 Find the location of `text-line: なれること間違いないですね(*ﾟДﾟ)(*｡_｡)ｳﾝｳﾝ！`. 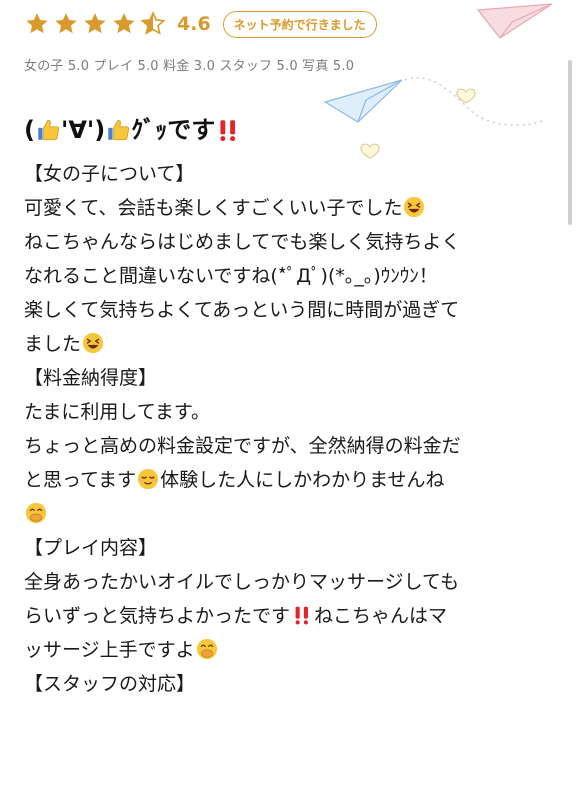

text-line: なれること間違いないですね(*ﾟДﾟ)(*｡_｡)ｳﾝｳﾝ！ is located at coordinates (231, 276).